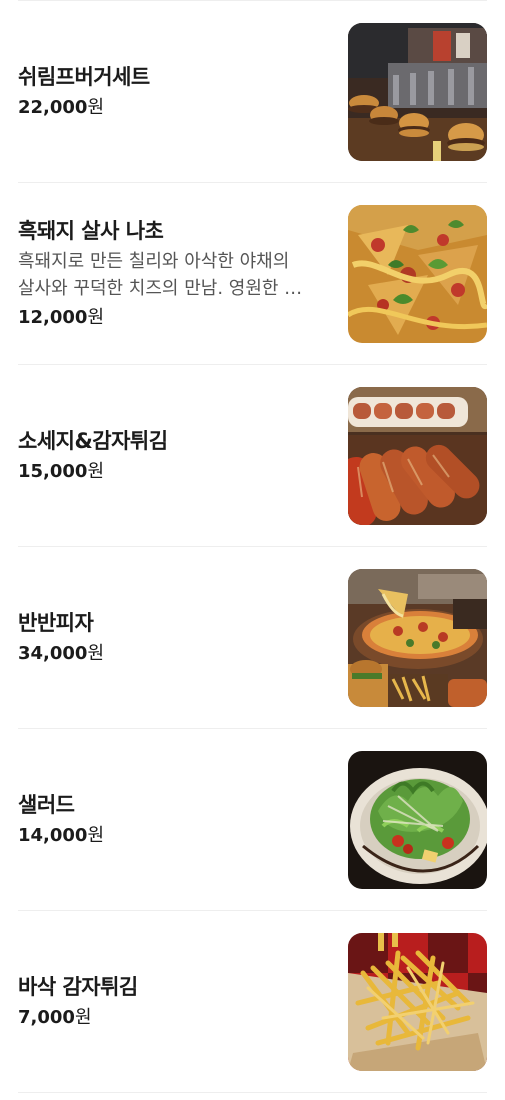 The height and width of the screenshot is (1100, 505). Describe the element at coordinates (183, 455) in the screenshot. I see `menu-item-text: 소세지&감자튀김 15,000원` at that location.